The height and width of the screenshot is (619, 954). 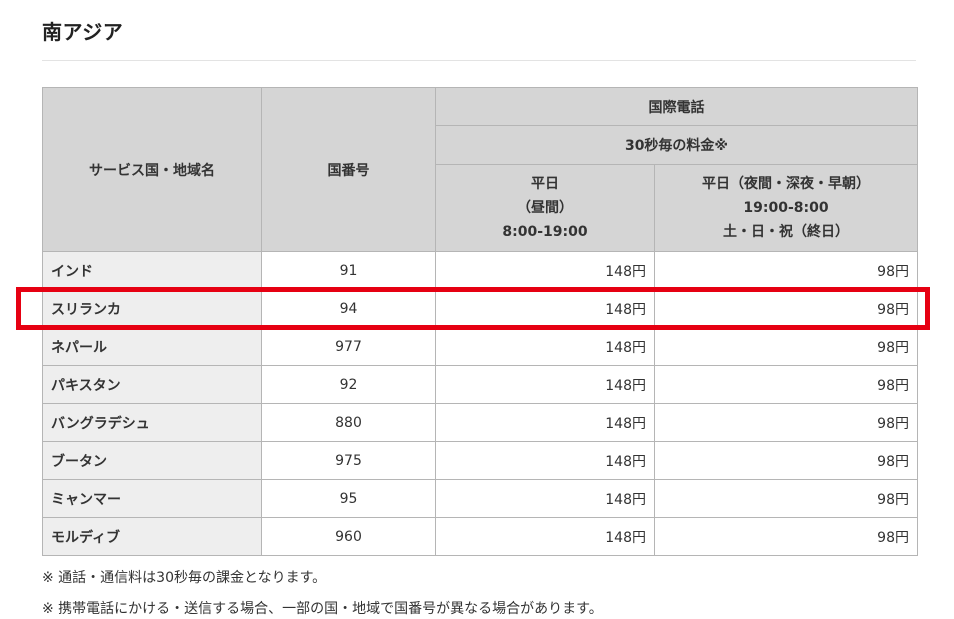 What do you see at coordinates (152, 422) in the screenshot?
I see `country-name: バングラデシュ` at bounding box center [152, 422].